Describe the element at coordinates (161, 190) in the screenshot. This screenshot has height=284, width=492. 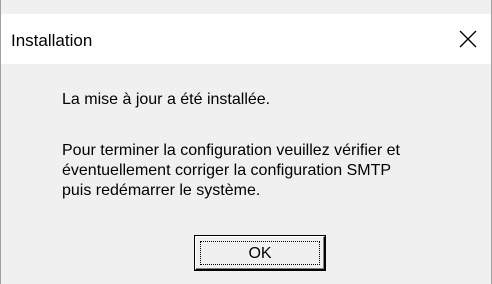
I see `message-line-4: puis redémarrer le système.` at that location.